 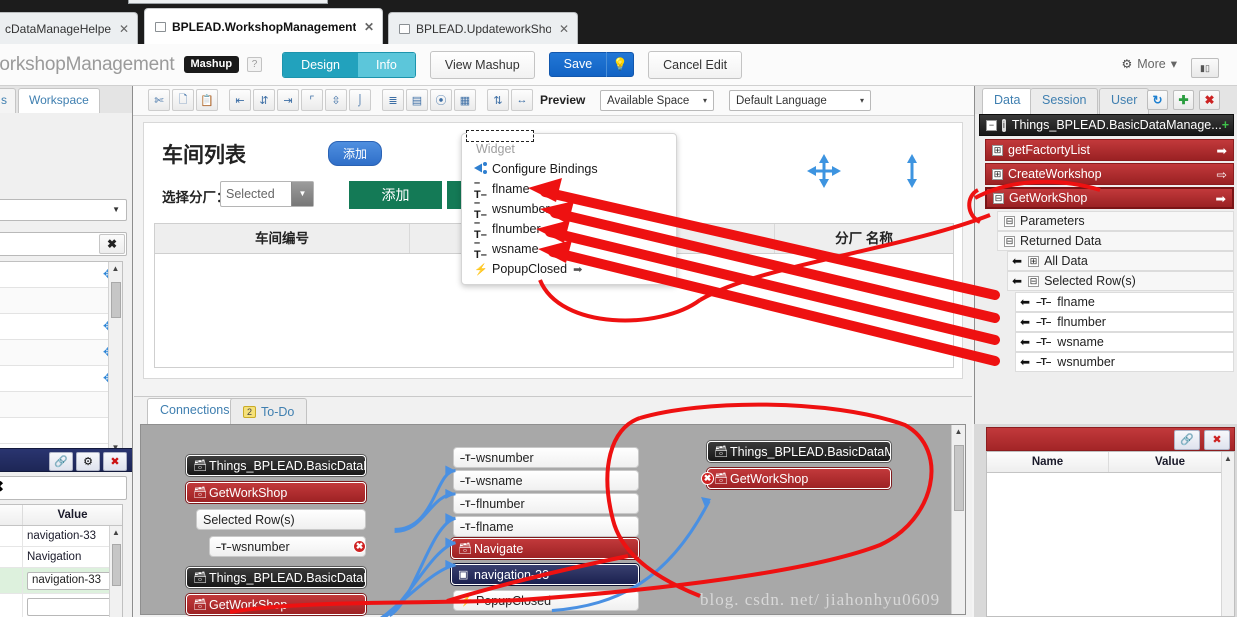 I want to click on cancel-edit-button: Cancel Edit, so click(x=695, y=64).